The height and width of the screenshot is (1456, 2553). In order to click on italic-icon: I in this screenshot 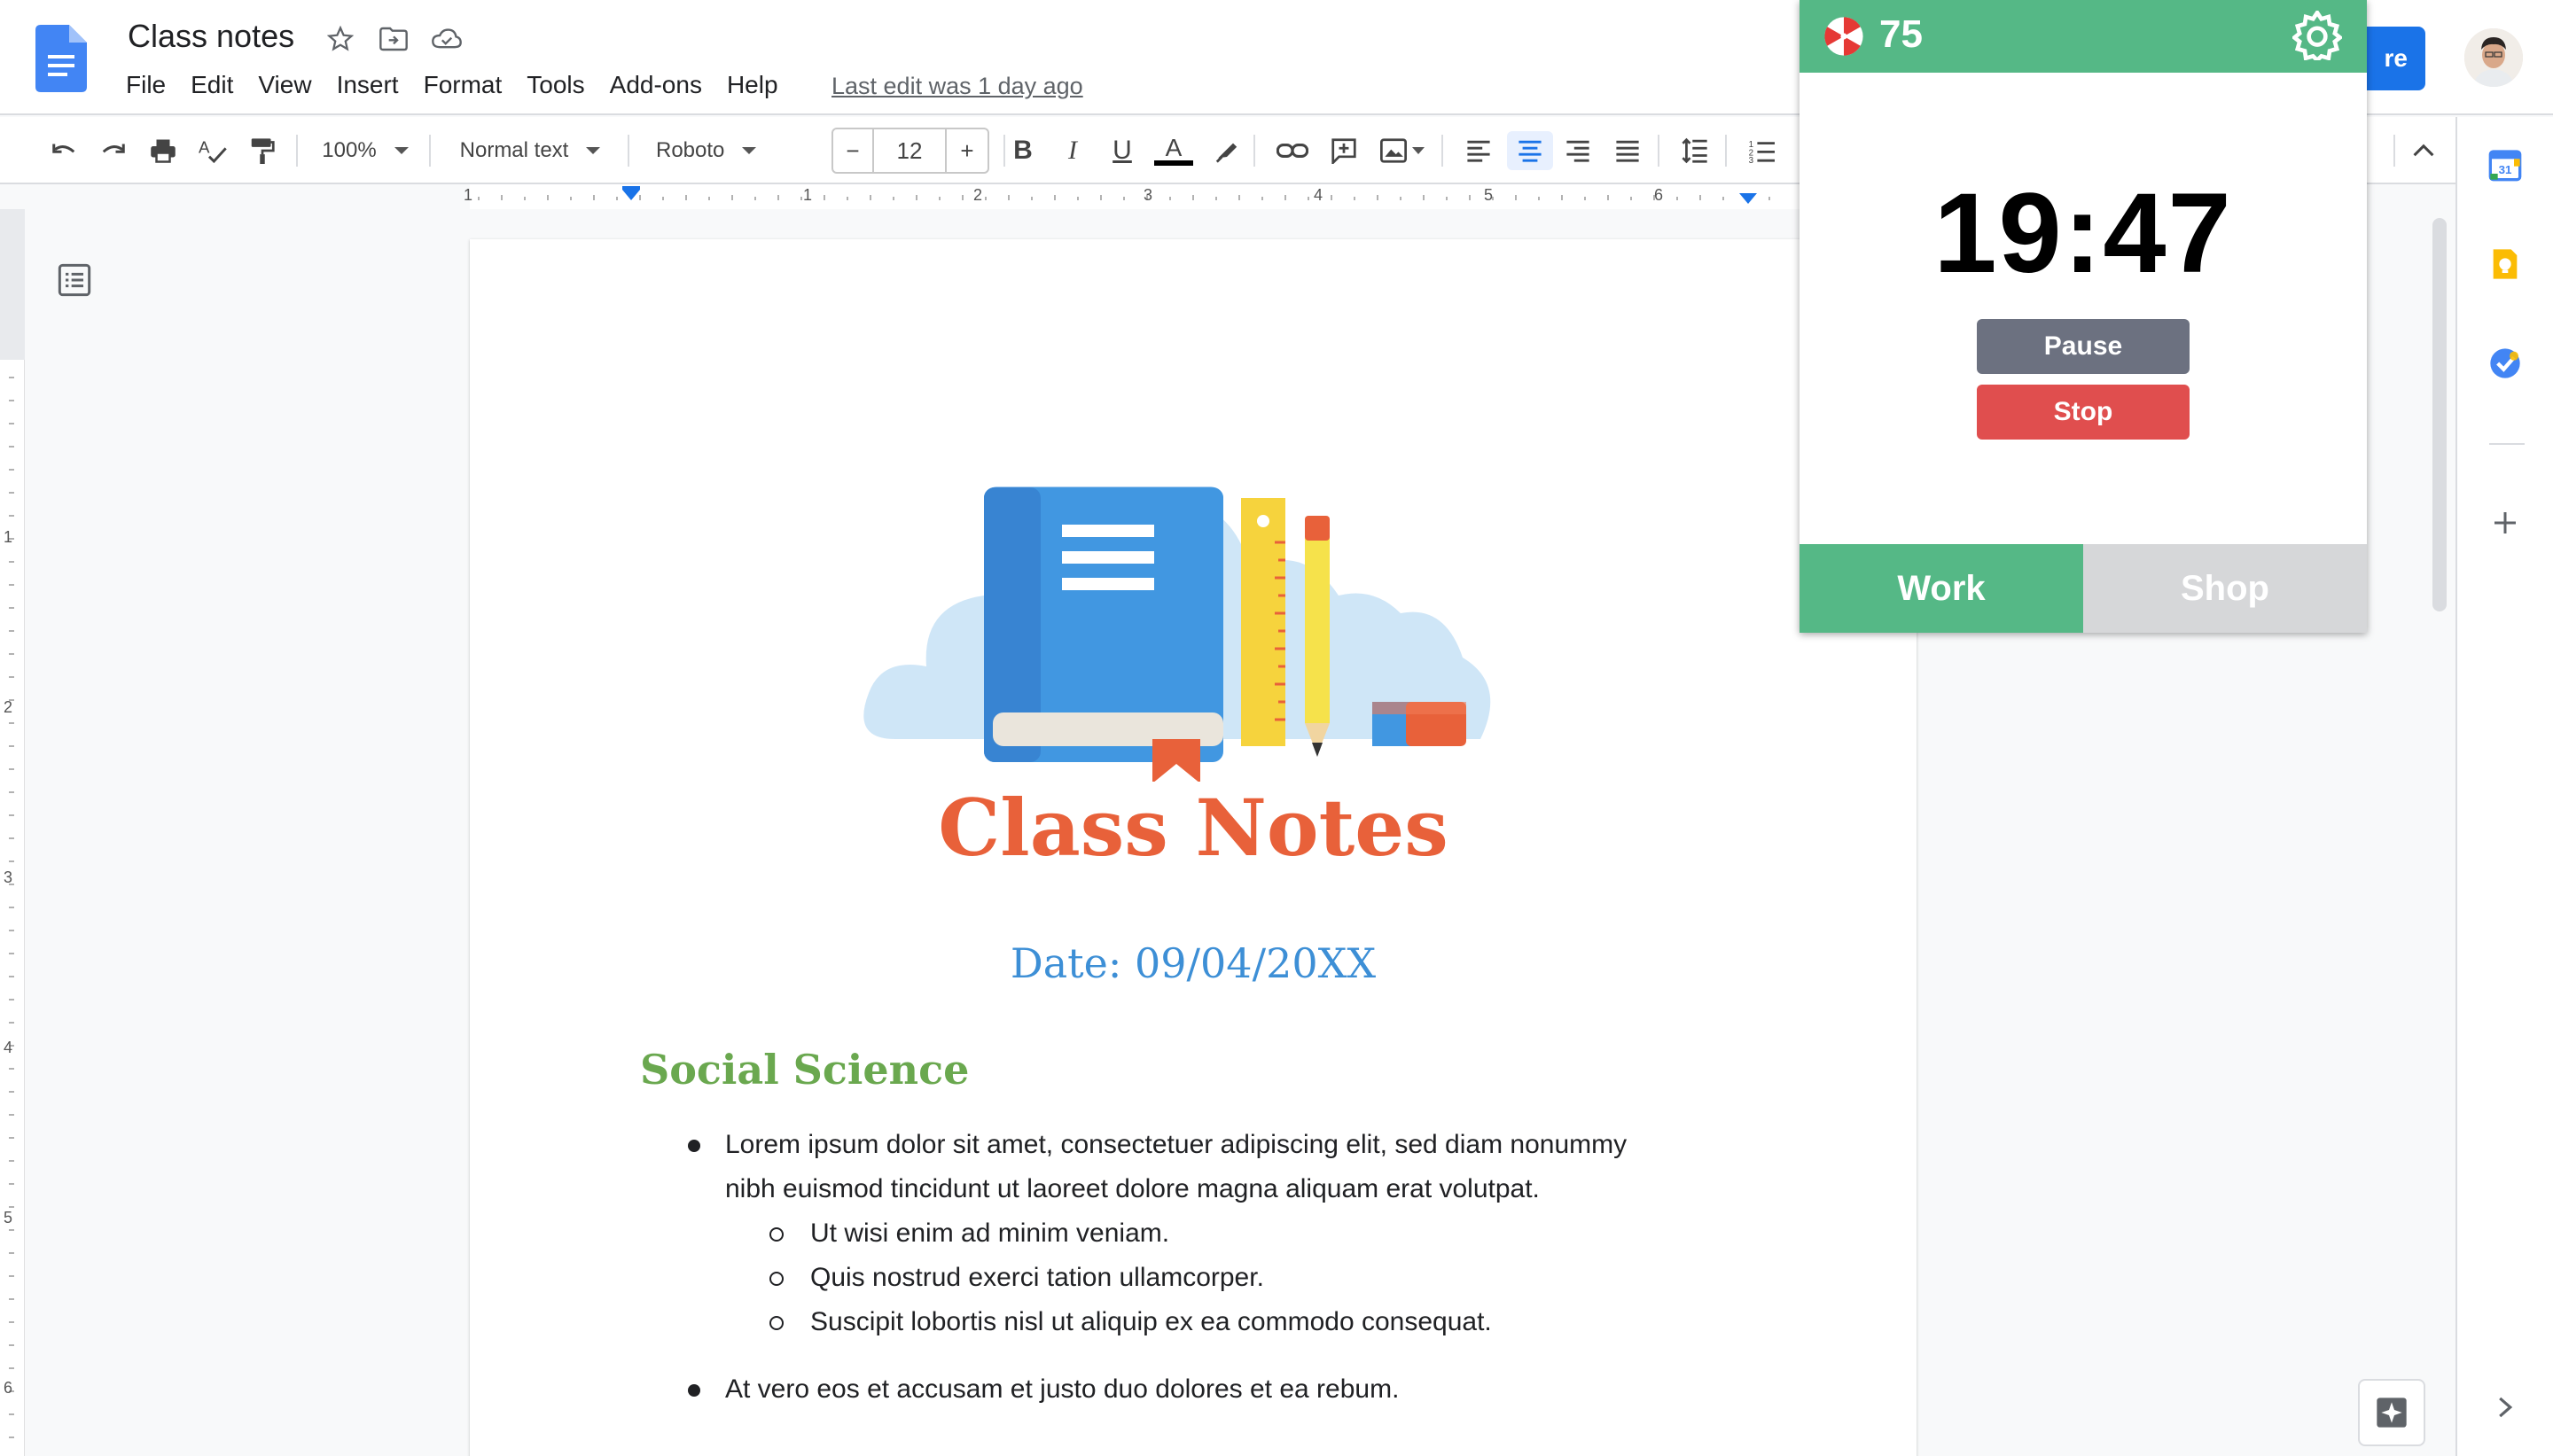, I will do `click(1072, 150)`.